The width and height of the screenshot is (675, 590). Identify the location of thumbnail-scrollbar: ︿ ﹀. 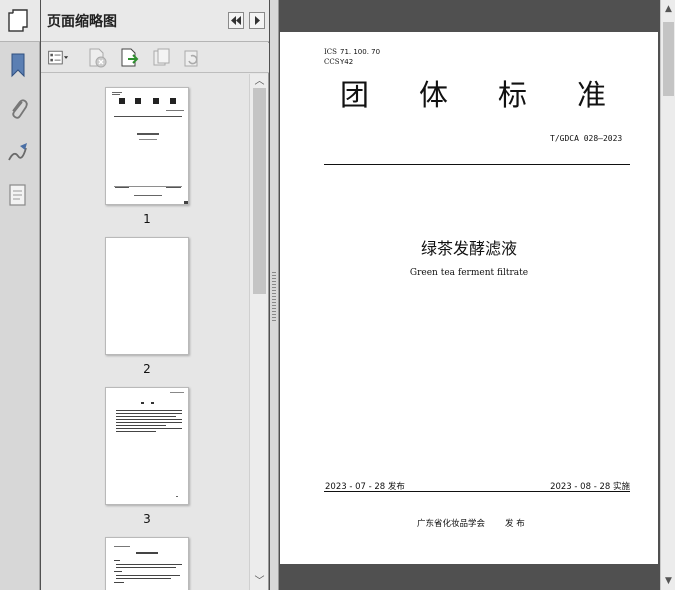
(258, 332).